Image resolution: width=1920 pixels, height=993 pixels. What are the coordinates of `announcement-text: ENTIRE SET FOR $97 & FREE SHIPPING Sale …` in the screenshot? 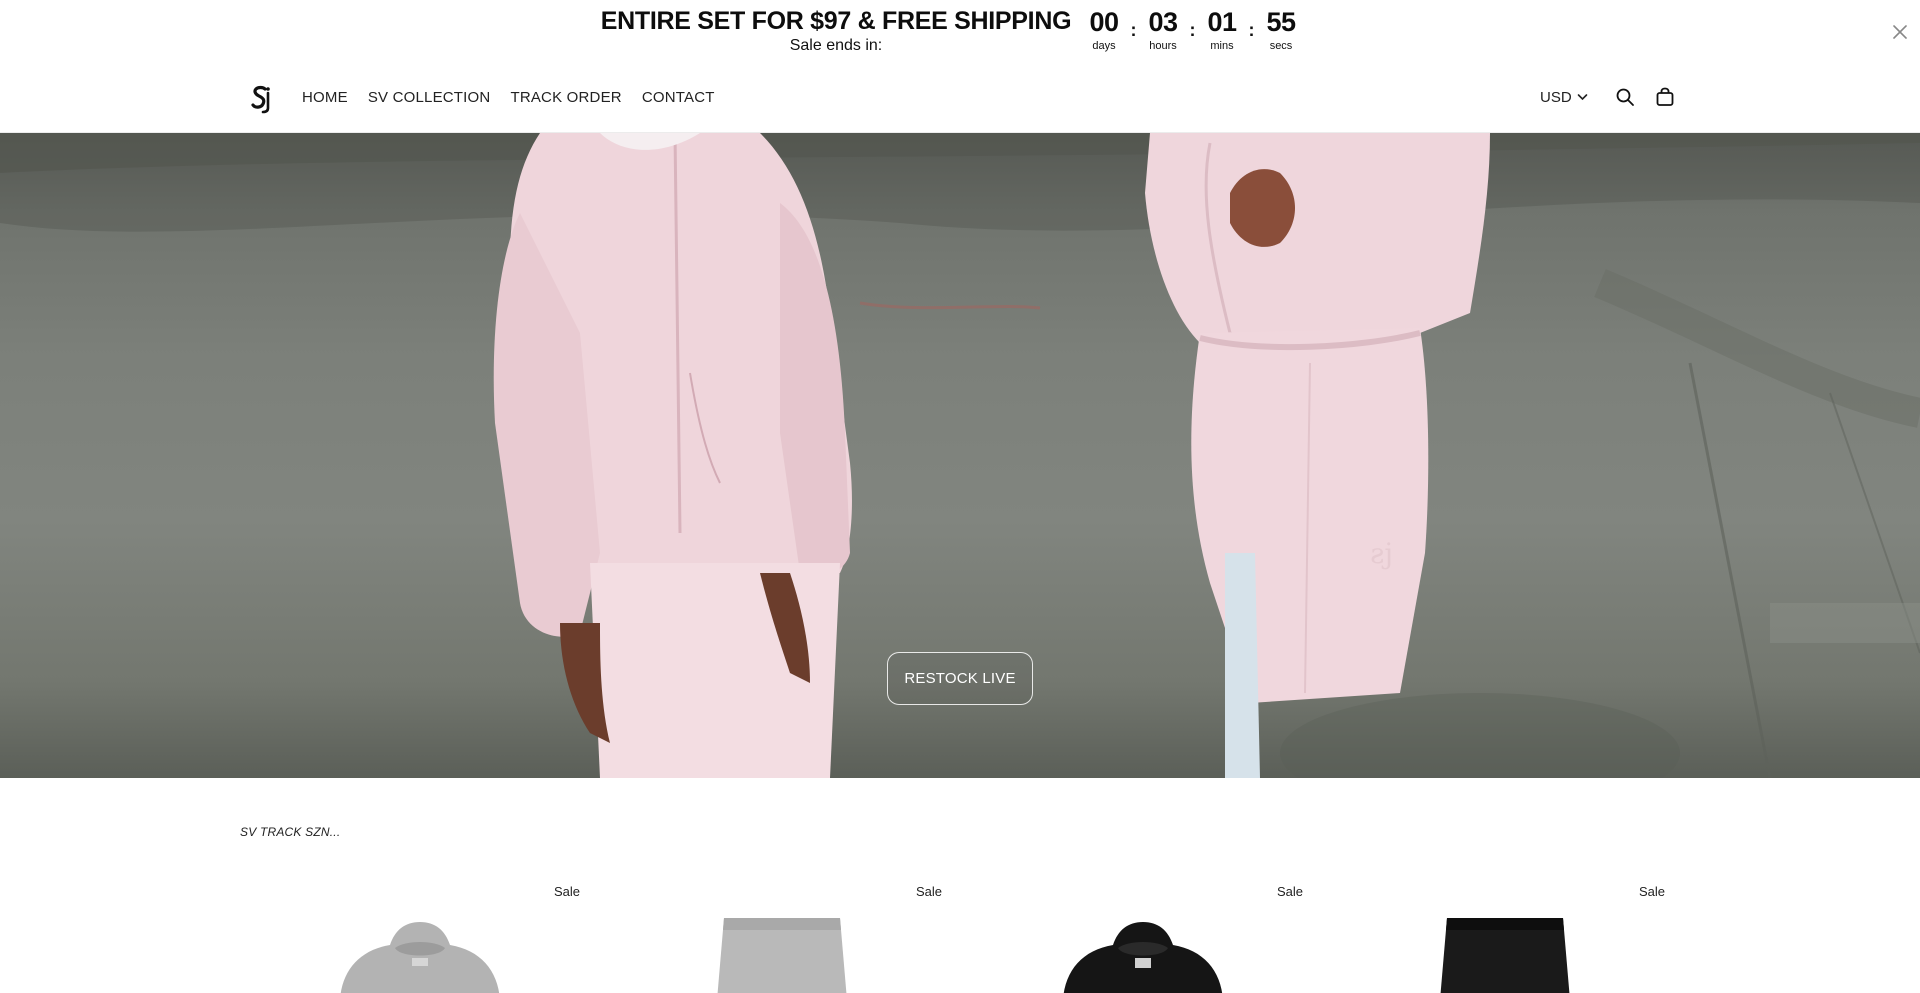 It's located at (836, 31).